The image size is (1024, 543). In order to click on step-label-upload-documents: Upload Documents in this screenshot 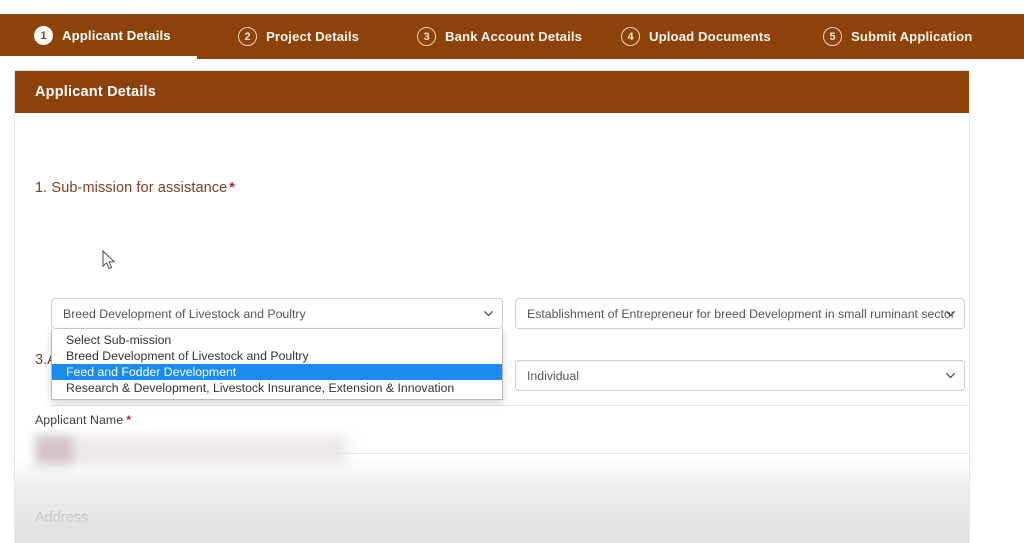, I will do `click(710, 36)`.